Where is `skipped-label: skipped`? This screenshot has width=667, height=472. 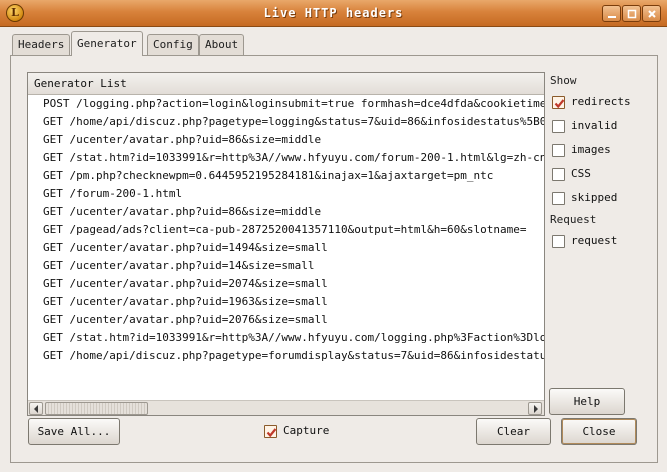 skipped-label: skipped is located at coordinates (594, 197).